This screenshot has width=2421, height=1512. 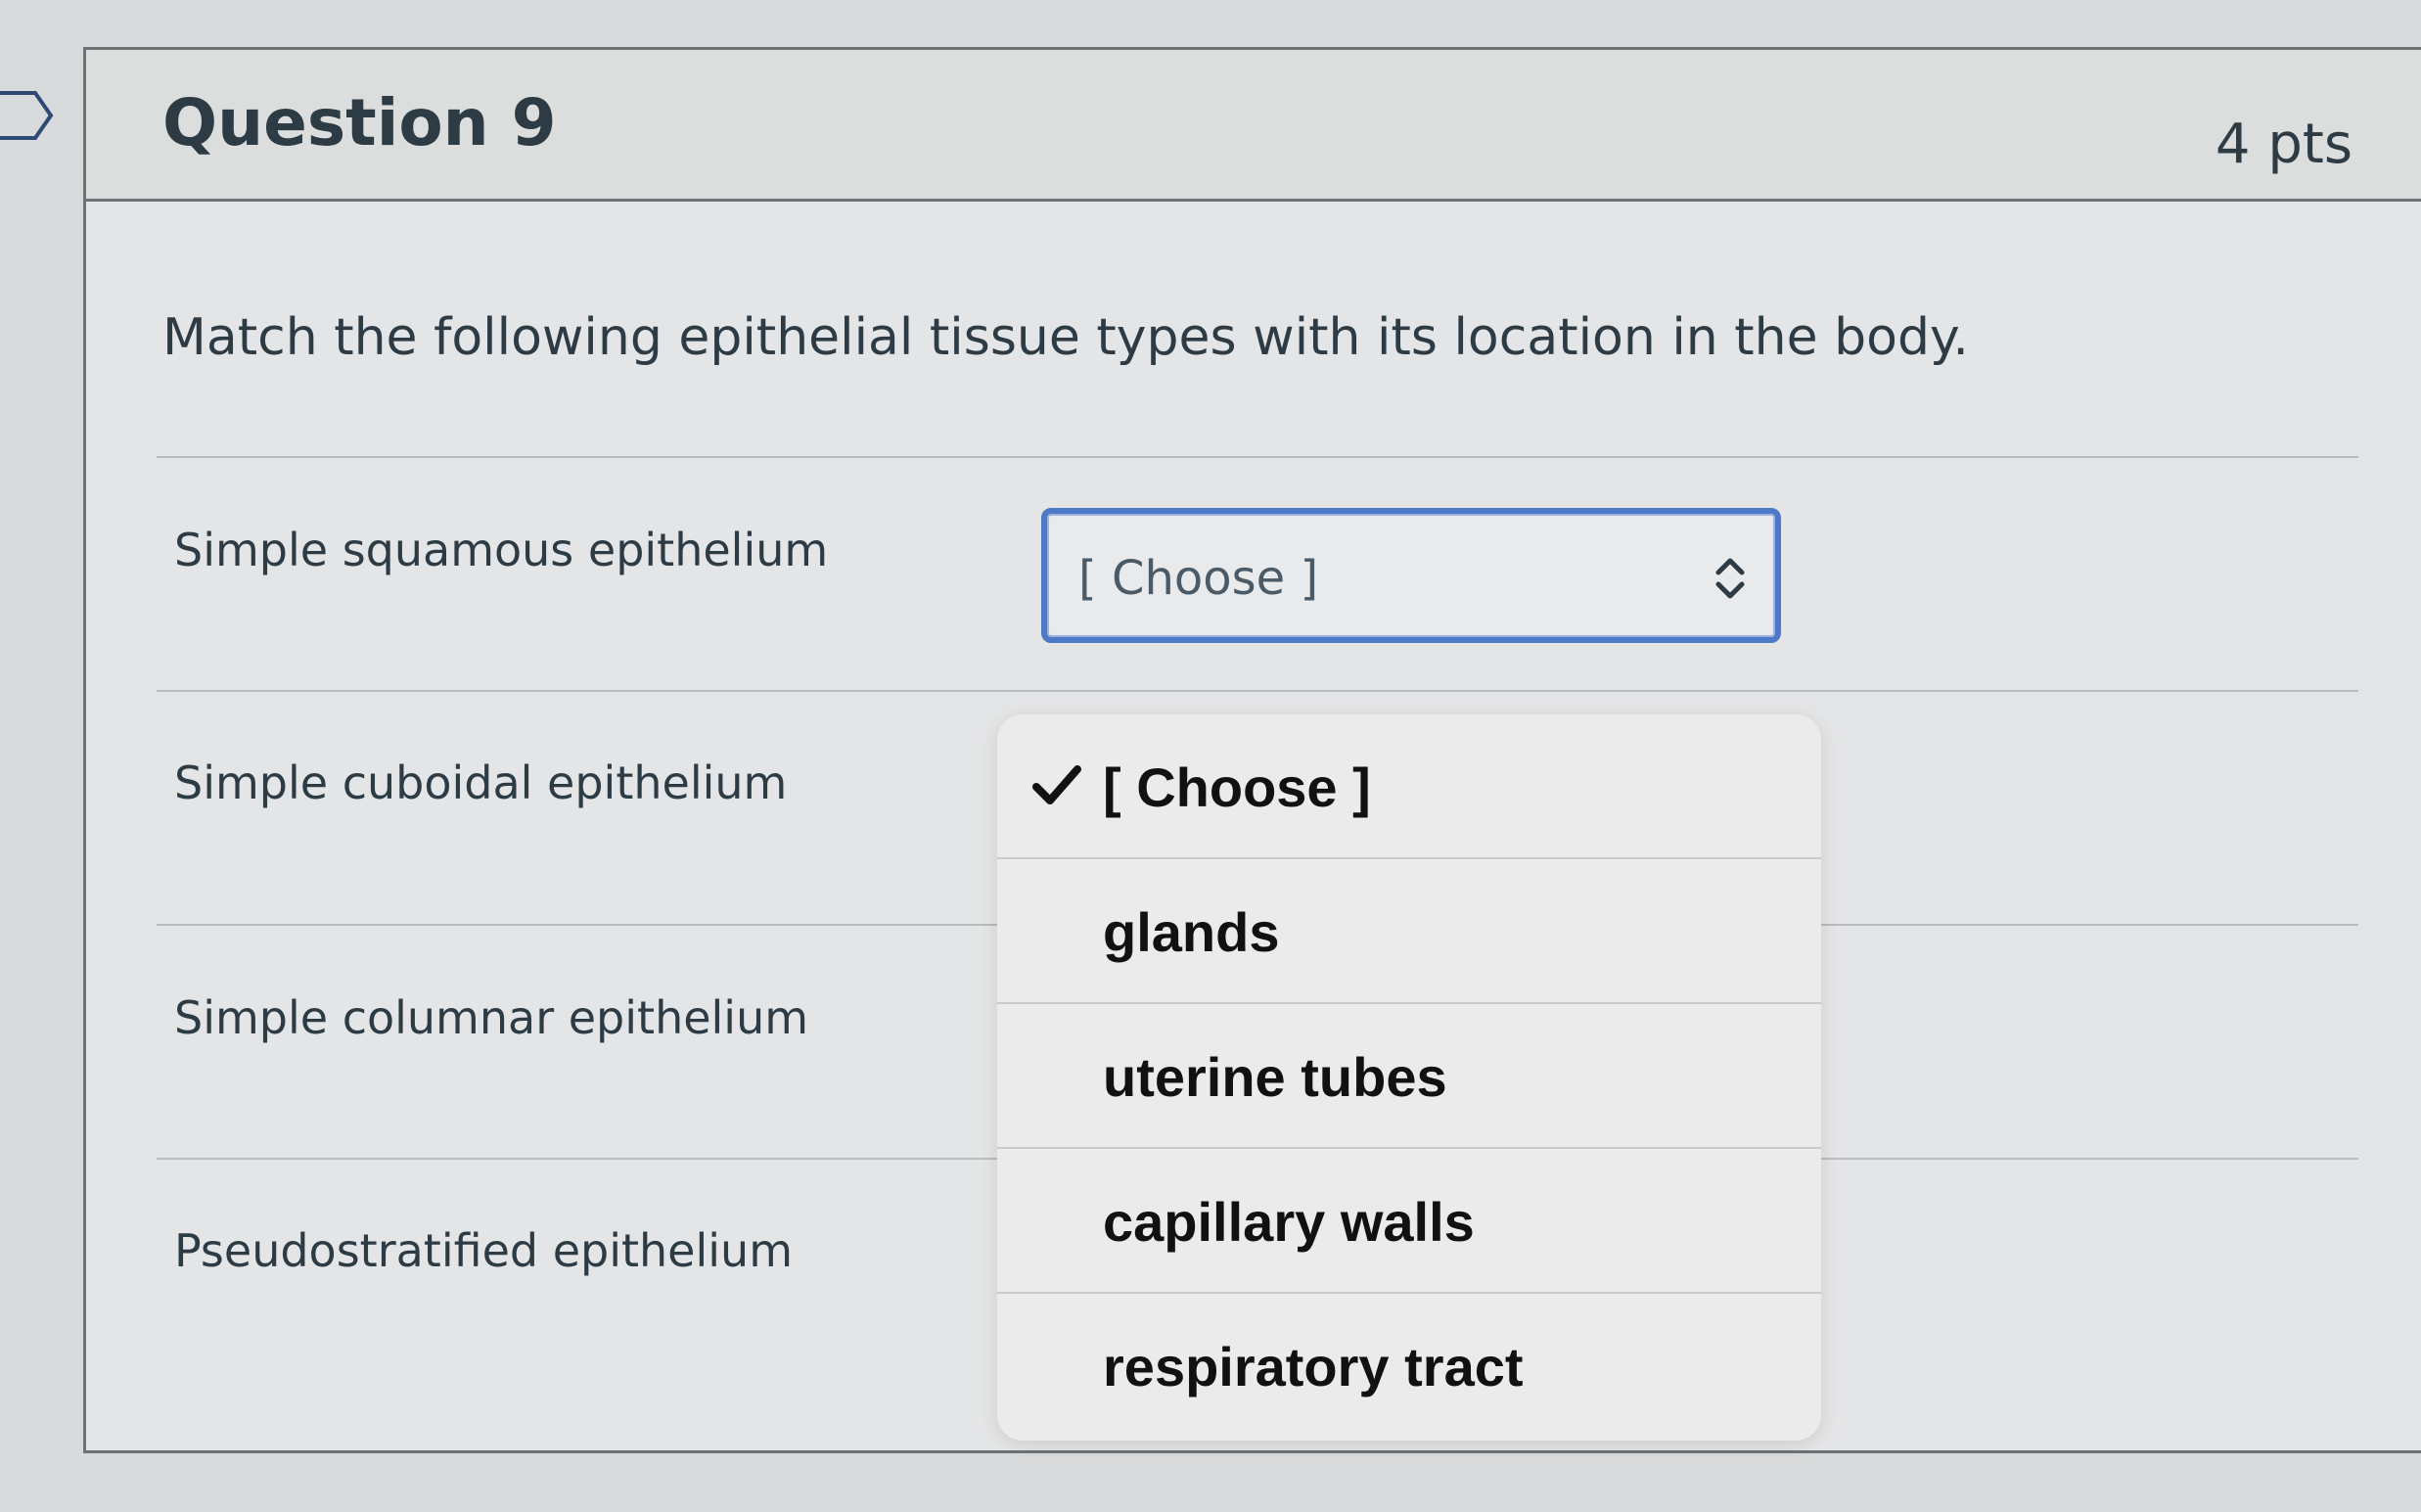 I want to click on row-label-simple-squamous: Simple squamous epithelium, so click(x=501, y=550).